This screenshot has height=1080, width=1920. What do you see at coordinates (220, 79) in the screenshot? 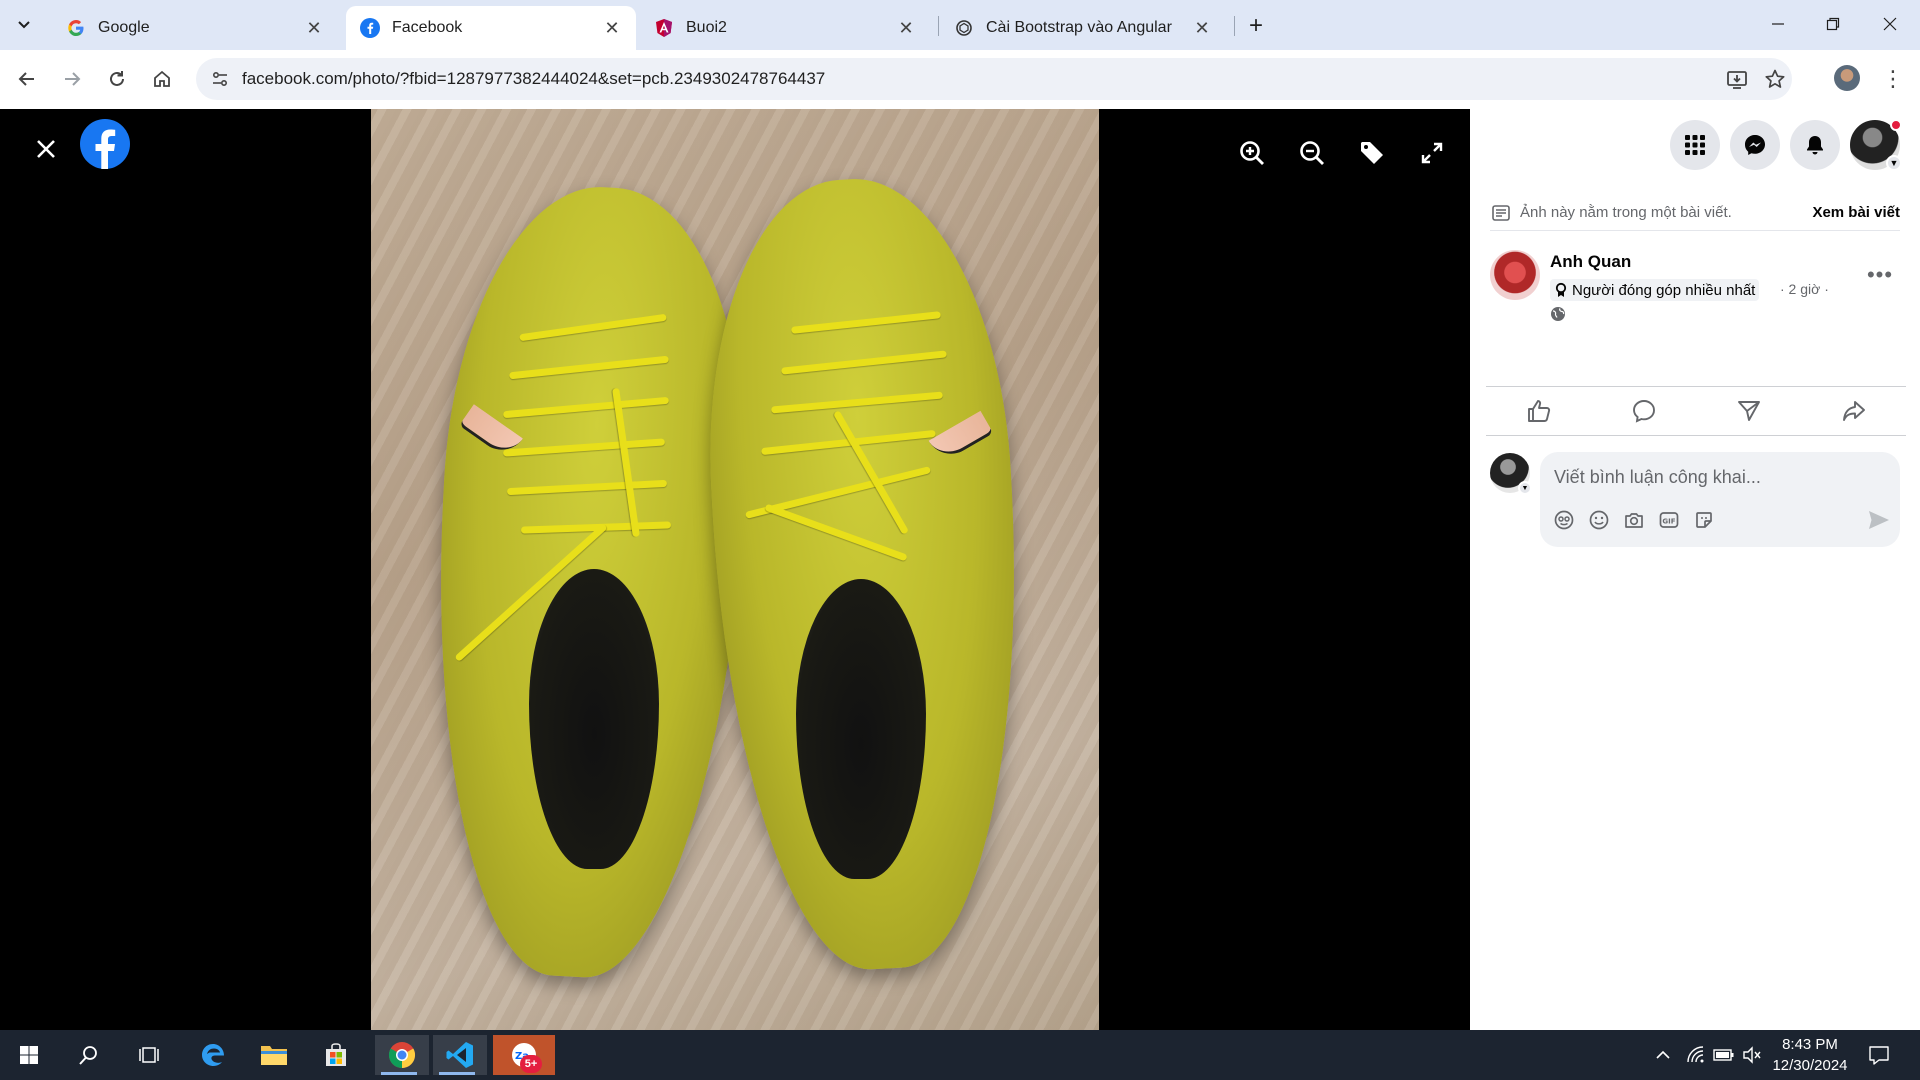
I see `site-info-icon` at bounding box center [220, 79].